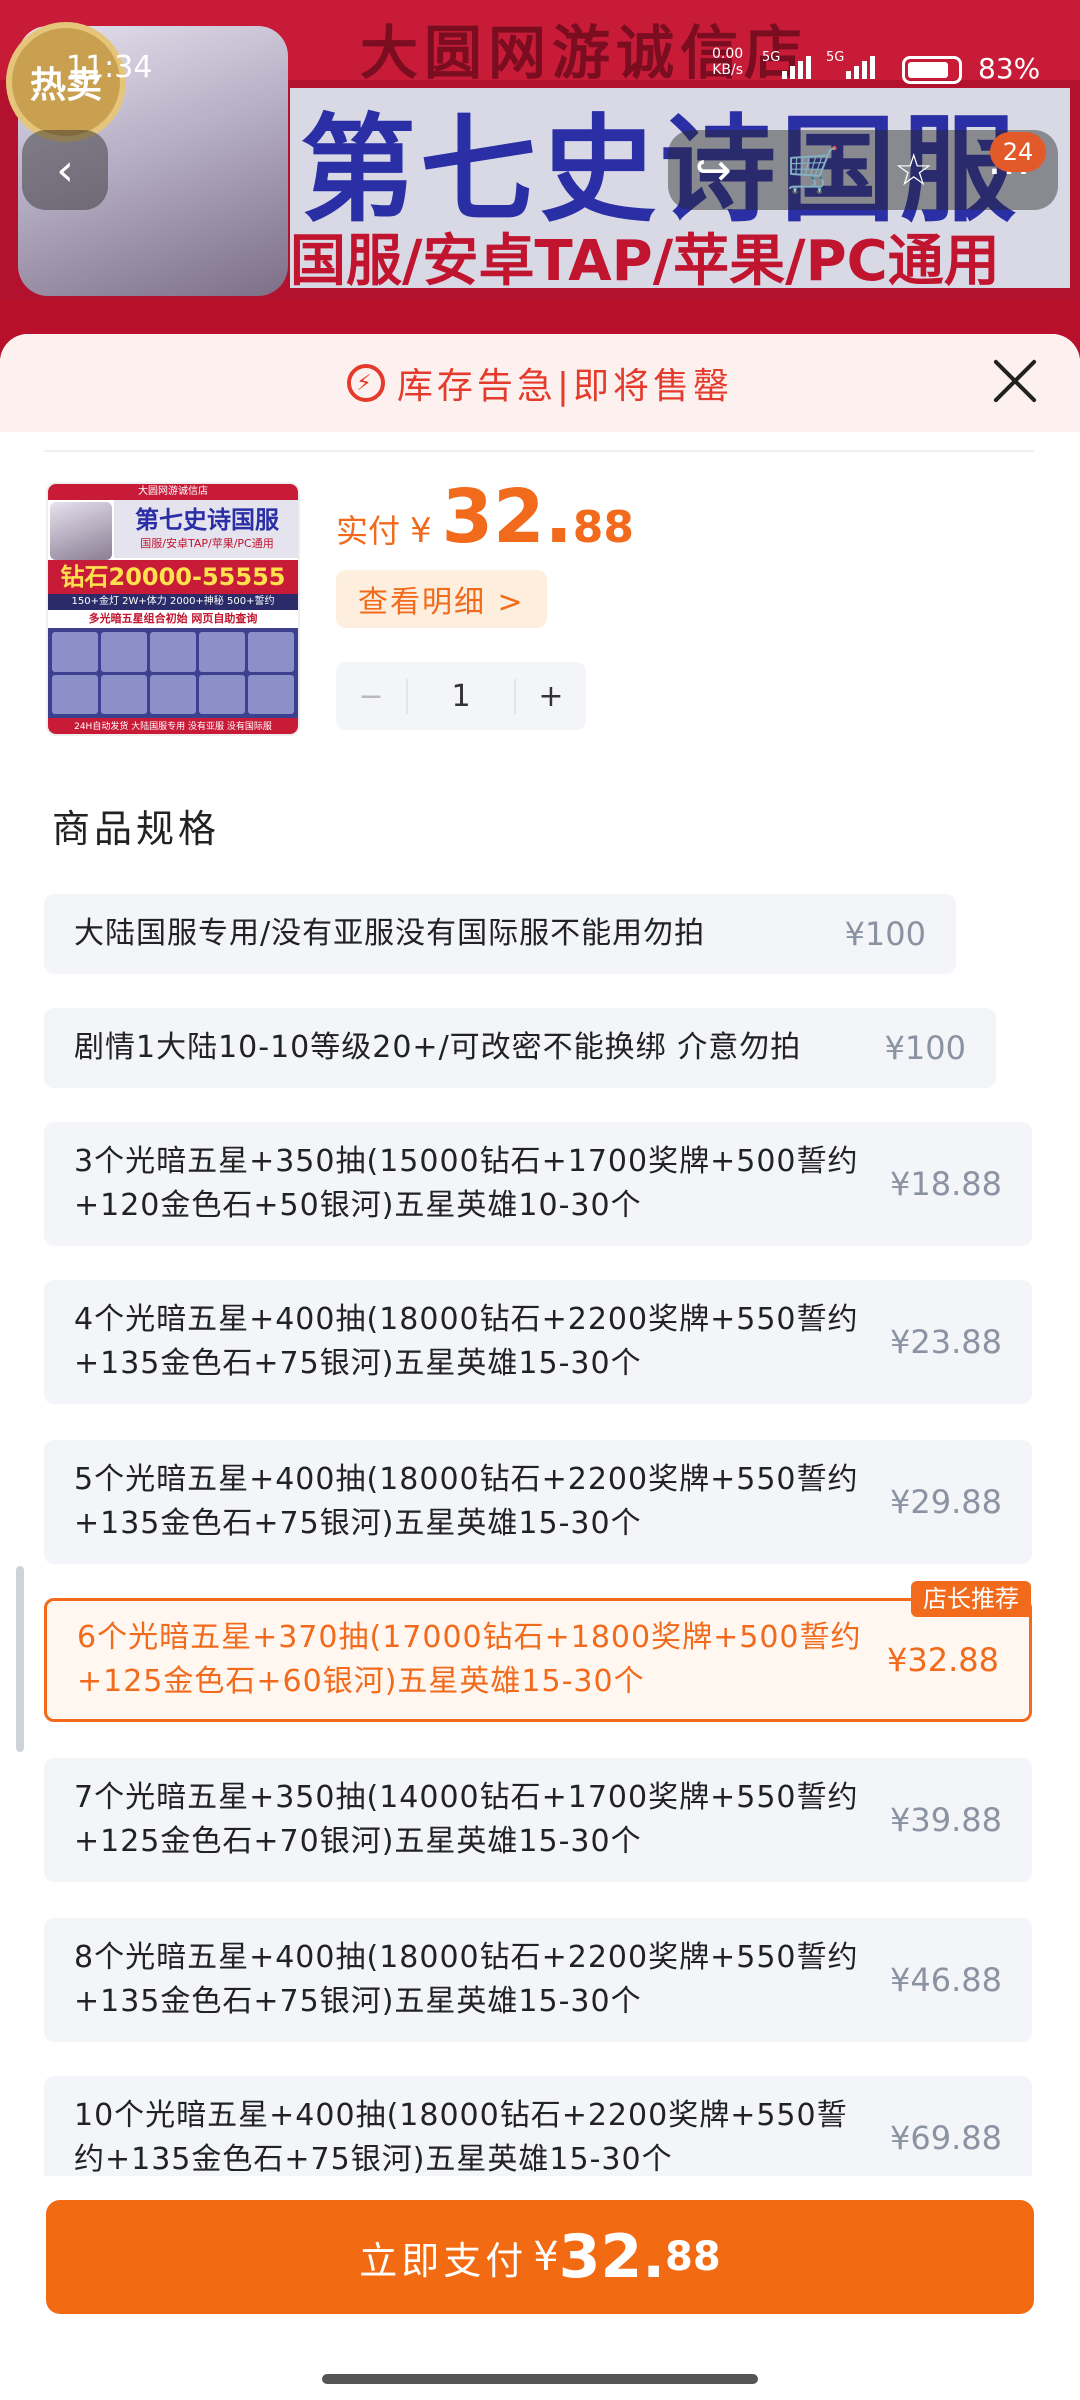 This screenshot has height=2400, width=1080. I want to click on price-decimal: 88, so click(603, 527).